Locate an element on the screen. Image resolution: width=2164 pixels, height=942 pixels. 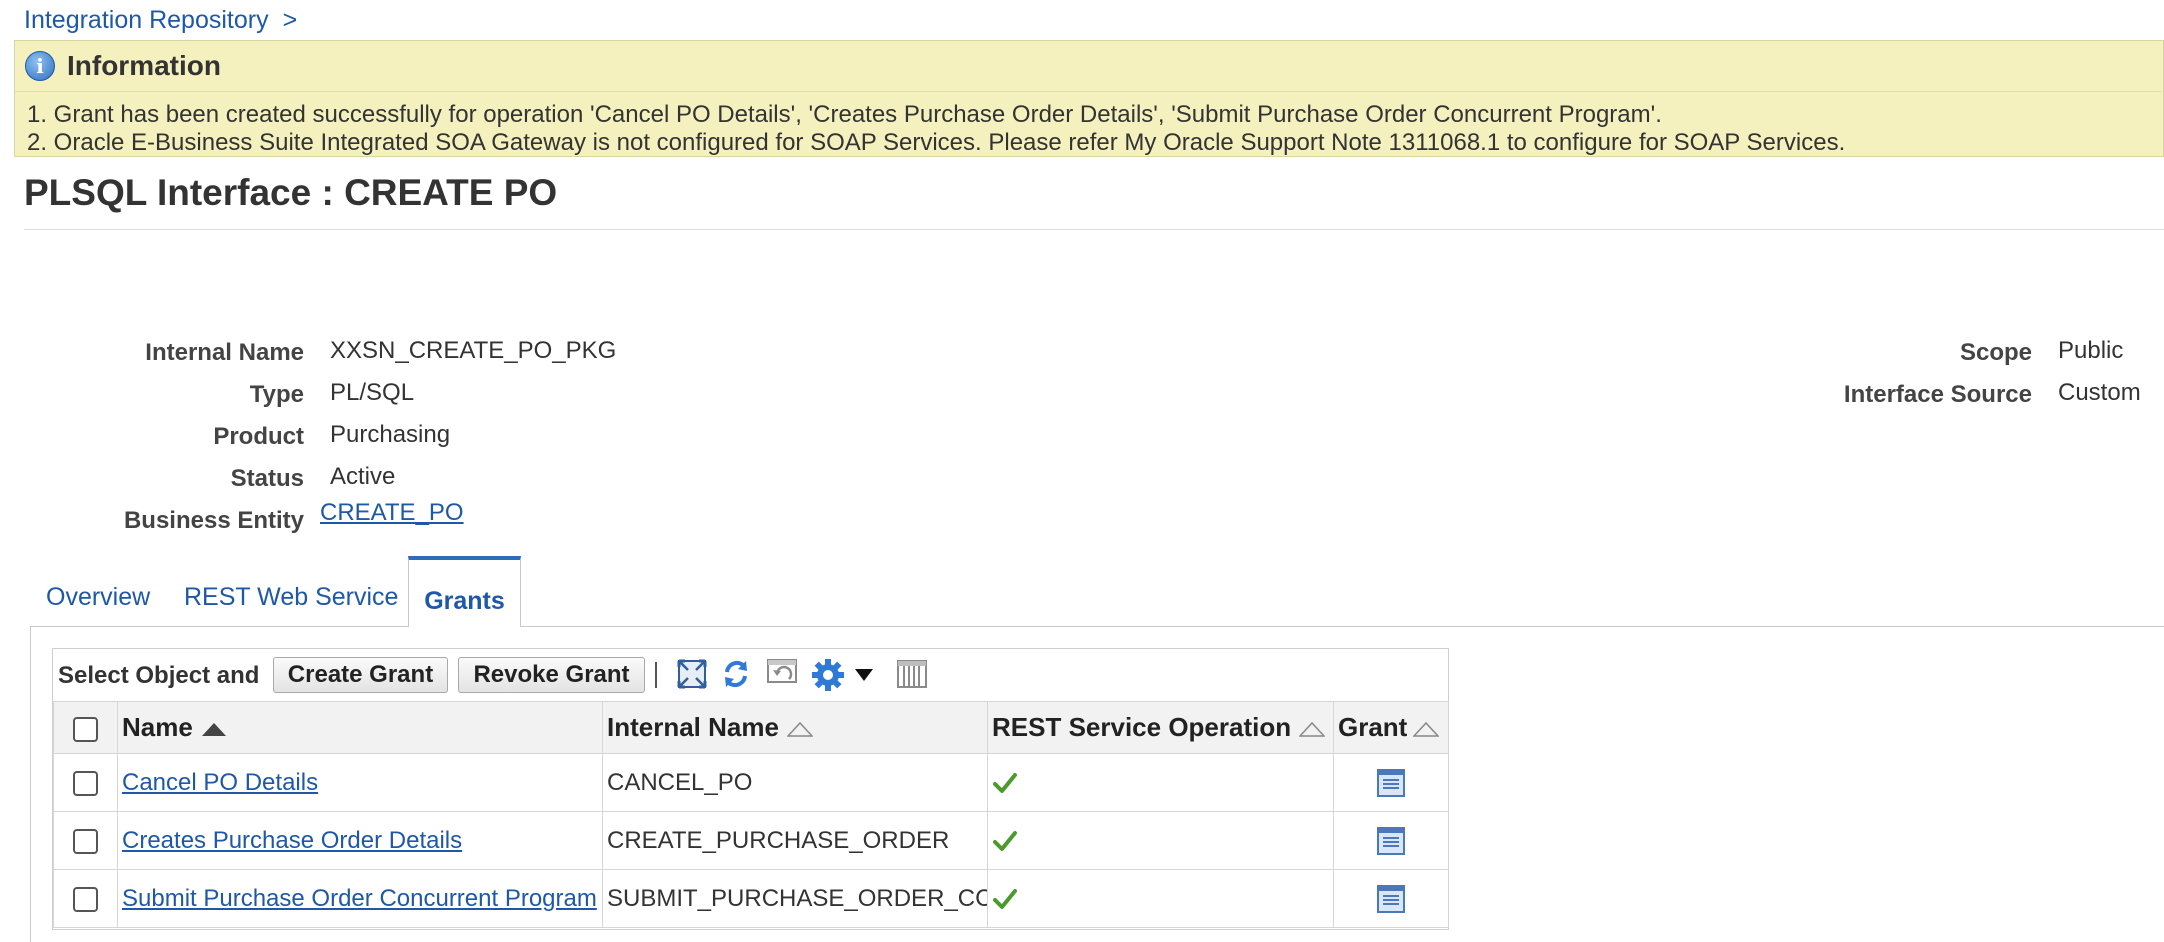
column-header-grant: Grant is located at coordinates (1391, 727).